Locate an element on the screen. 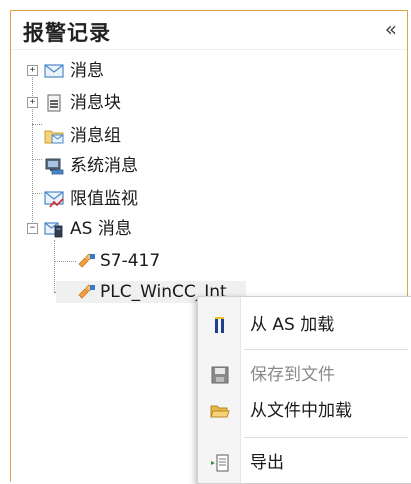 Image resolution: width=411 pixels, height=484 pixels. tree-item-messages: + 消息 is located at coordinates (86, 71).